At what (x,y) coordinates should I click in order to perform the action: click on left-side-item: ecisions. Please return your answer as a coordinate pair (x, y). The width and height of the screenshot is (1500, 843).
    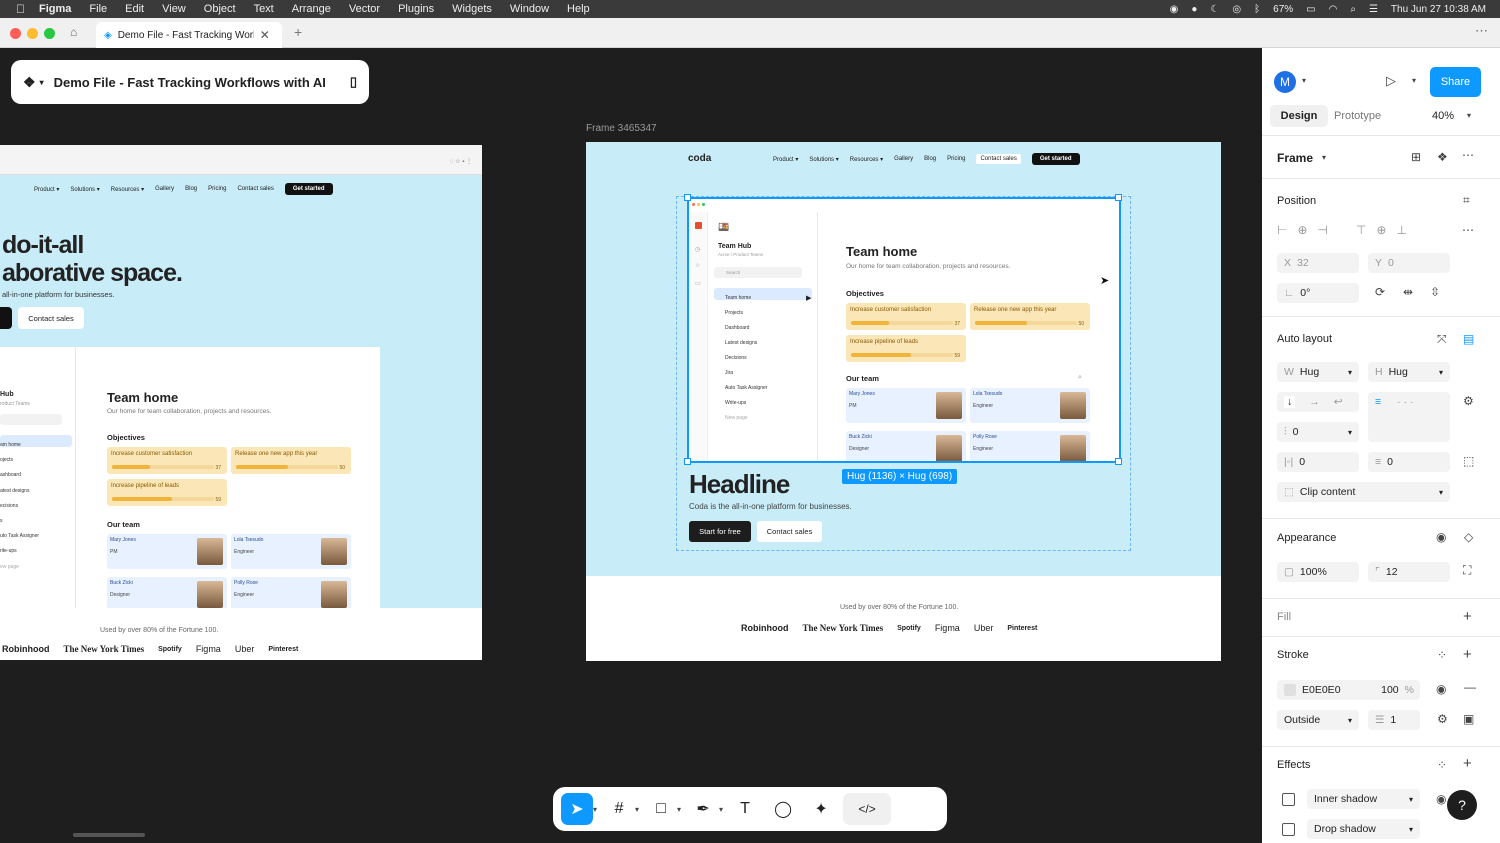
    Looking at the image, I should click on (19, 506).